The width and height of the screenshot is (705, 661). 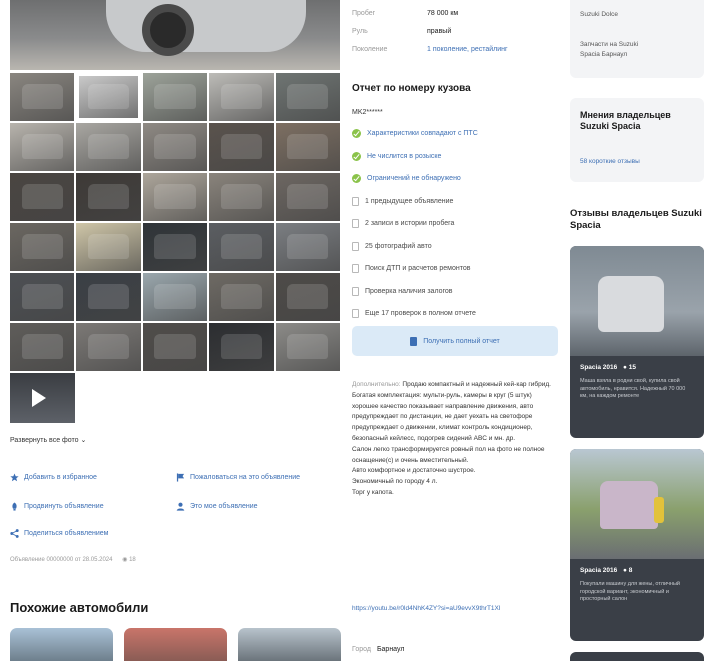 I want to click on city-row: Город Барнаул, so click(x=378, y=649).